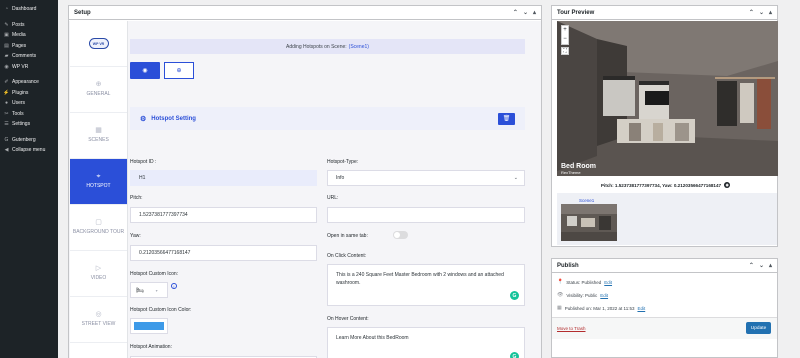 The image size is (800, 358). What do you see at coordinates (98, 320) in the screenshot?
I see `tab-street-view: ◎ STREET VIEW` at bounding box center [98, 320].